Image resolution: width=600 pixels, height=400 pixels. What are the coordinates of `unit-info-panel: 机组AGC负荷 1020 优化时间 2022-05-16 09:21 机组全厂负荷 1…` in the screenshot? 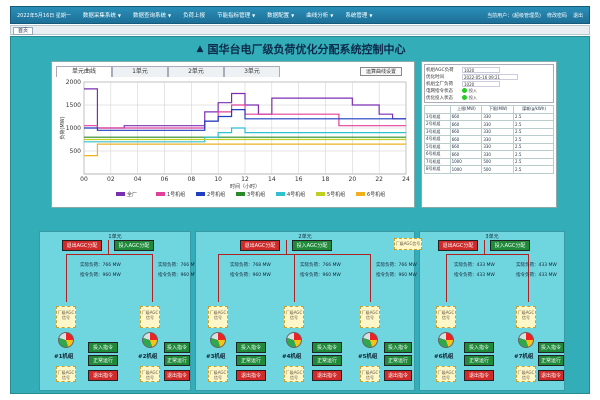 It's located at (489, 134).